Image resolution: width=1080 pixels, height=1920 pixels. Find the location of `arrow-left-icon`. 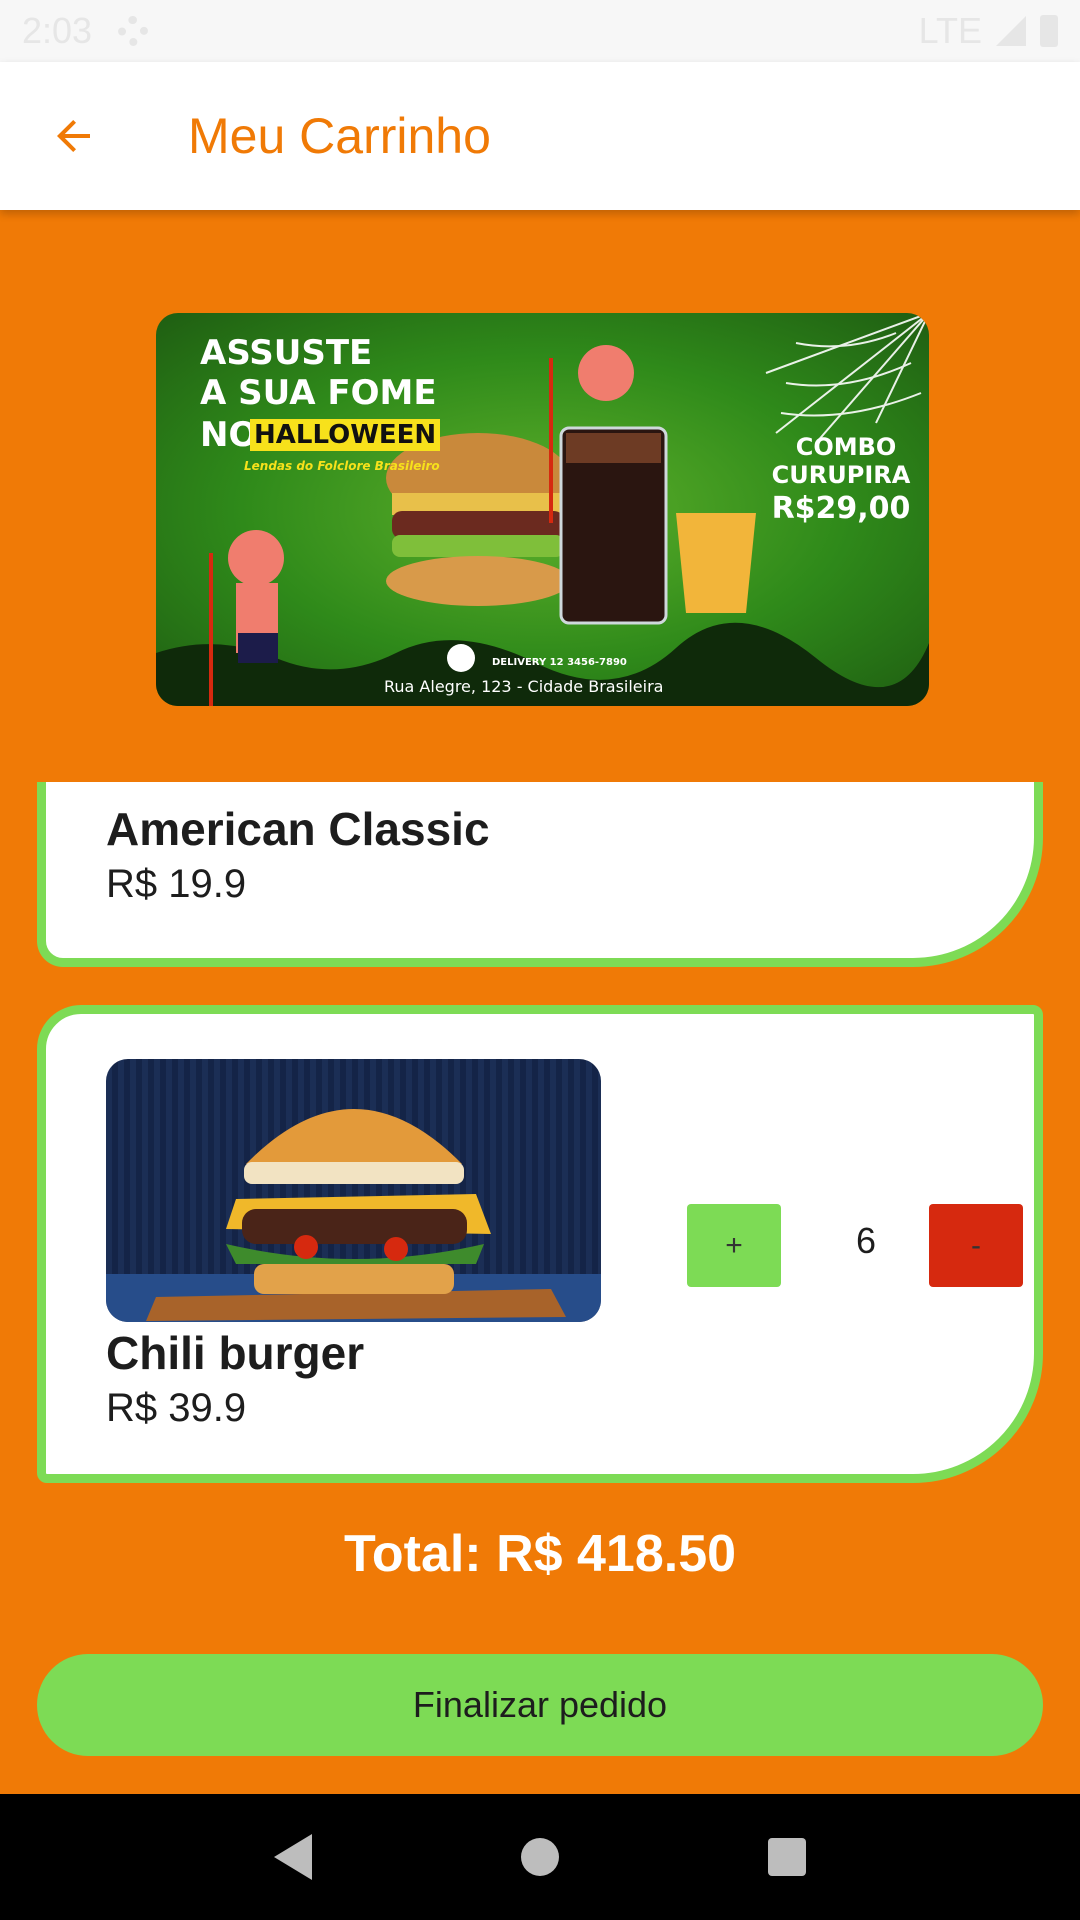

arrow-left-icon is located at coordinates (73, 136).